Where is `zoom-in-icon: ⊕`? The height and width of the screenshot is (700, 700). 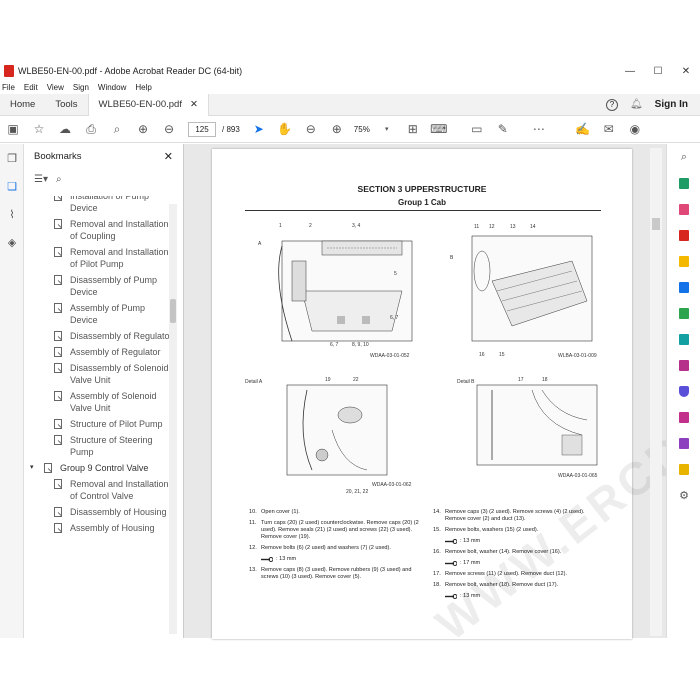 zoom-in-icon: ⊕ is located at coordinates (337, 129).